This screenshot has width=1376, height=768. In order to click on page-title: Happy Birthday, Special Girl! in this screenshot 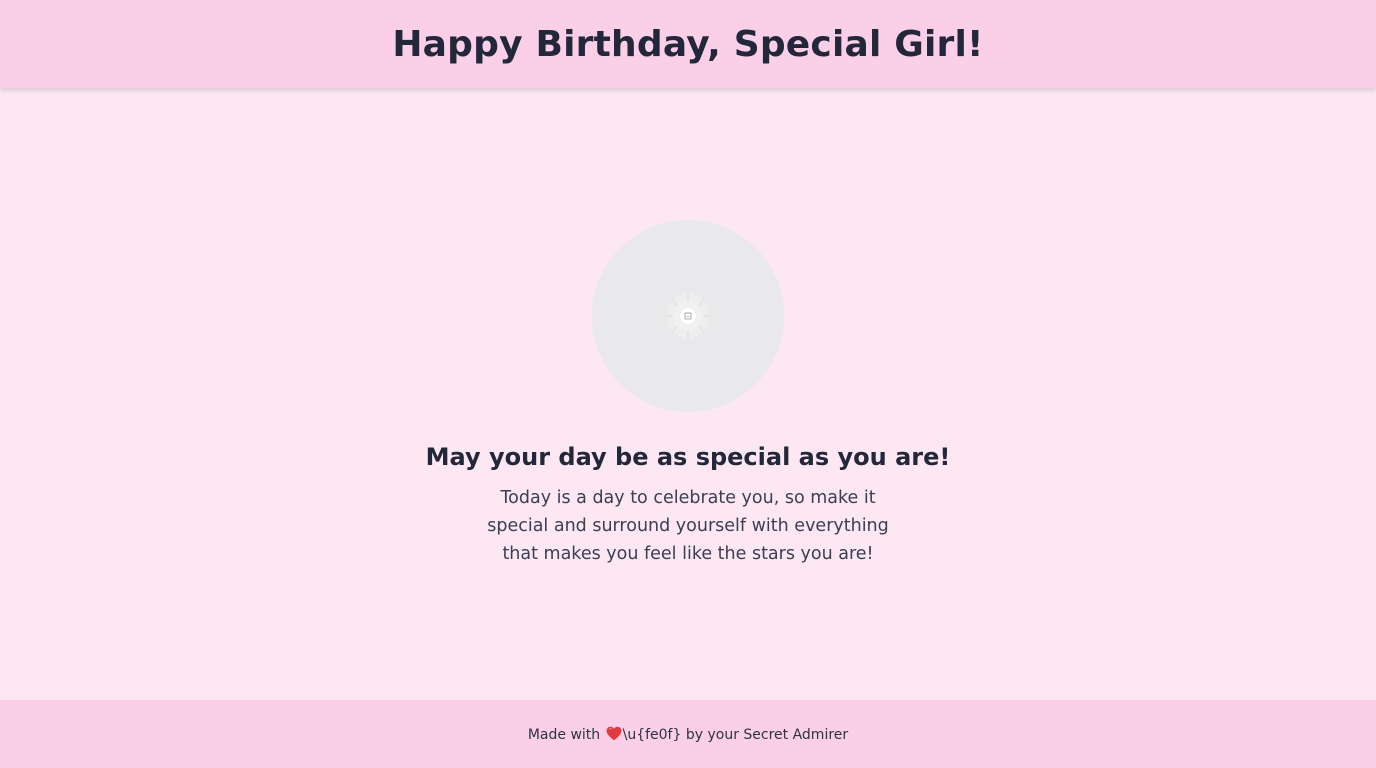, I will do `click(688, 44)`.